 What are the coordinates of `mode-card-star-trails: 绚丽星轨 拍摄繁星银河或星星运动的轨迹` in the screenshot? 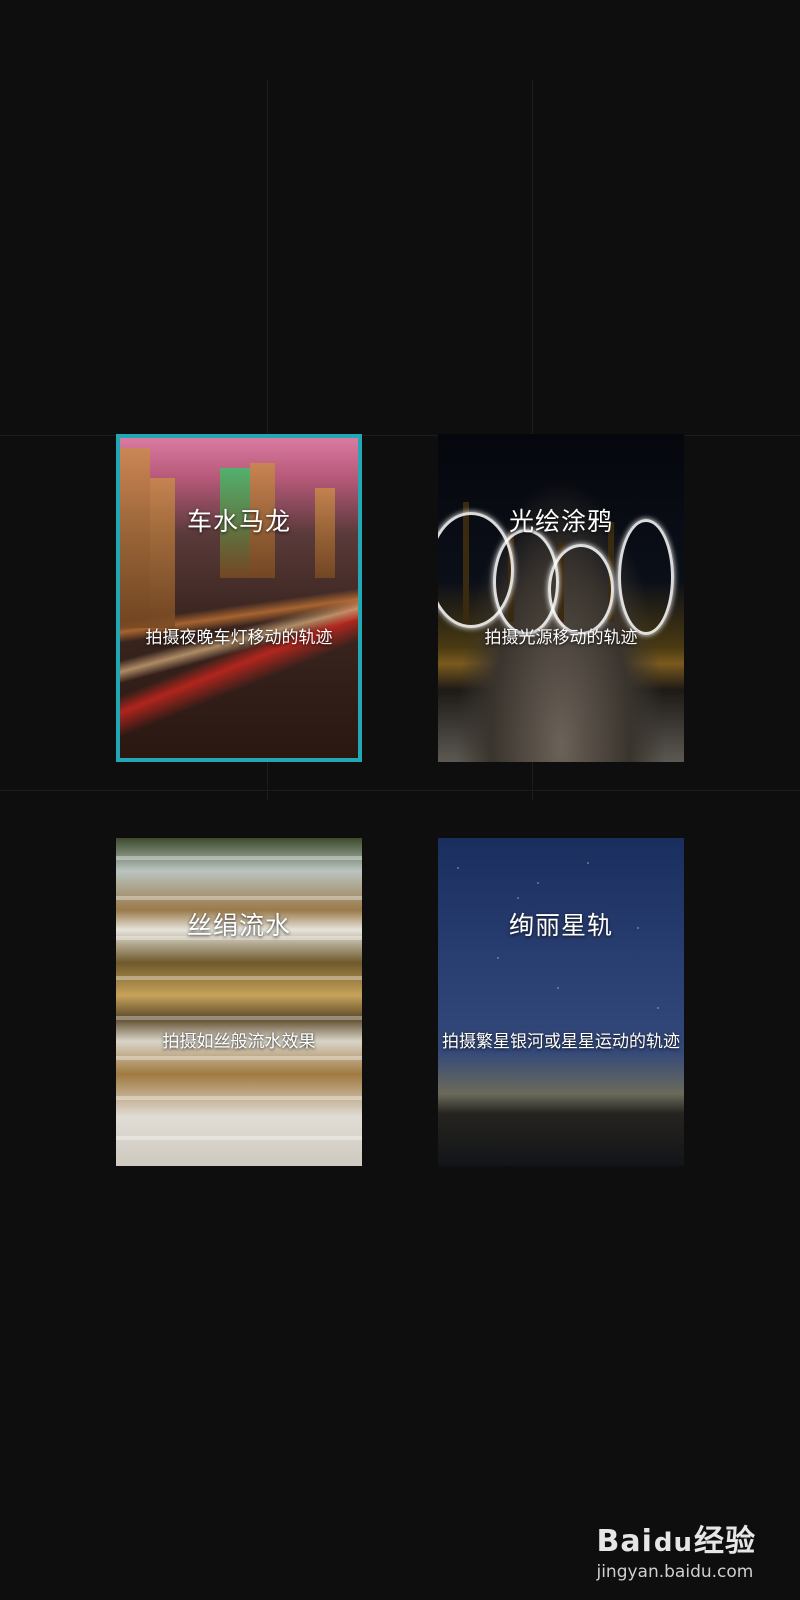 It's located at (561, 1002).